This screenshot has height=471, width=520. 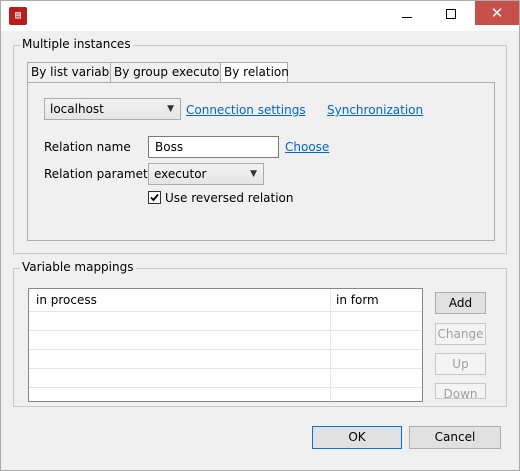 I want to click on maximize-icon, so click(x=451, y=14).